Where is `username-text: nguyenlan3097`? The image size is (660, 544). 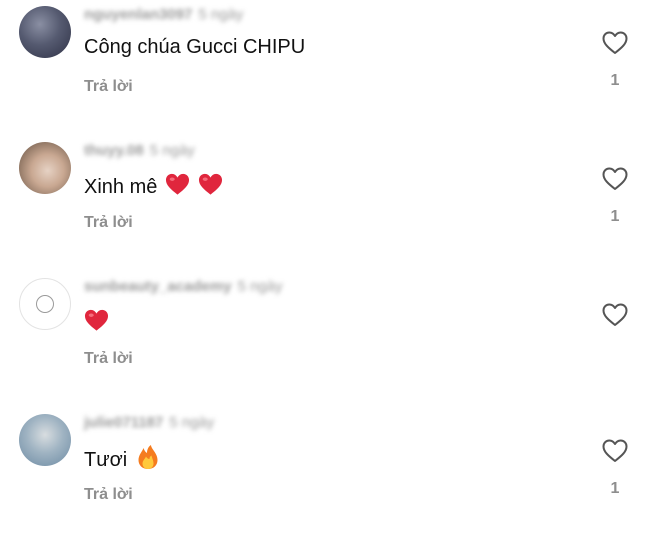 username-text: nguyenlan3097 is located at coordinates (138, 14).